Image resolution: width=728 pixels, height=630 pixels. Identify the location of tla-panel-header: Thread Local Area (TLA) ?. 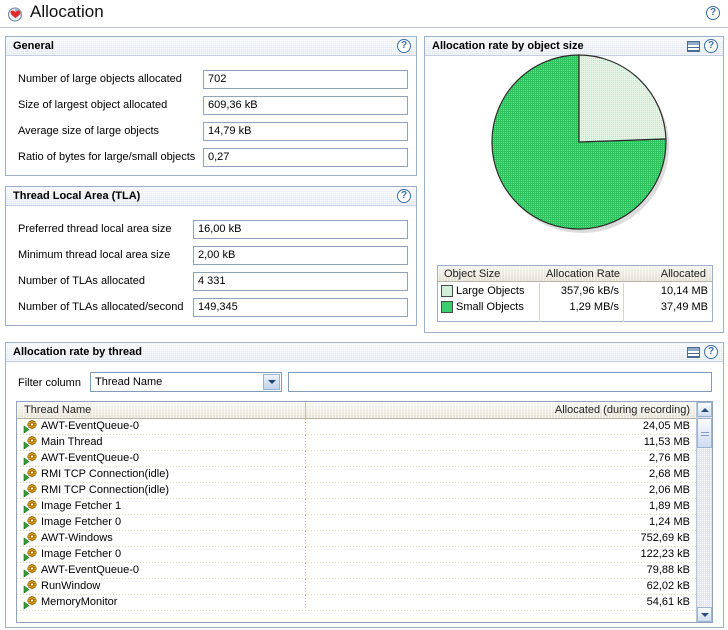
(211, 196).